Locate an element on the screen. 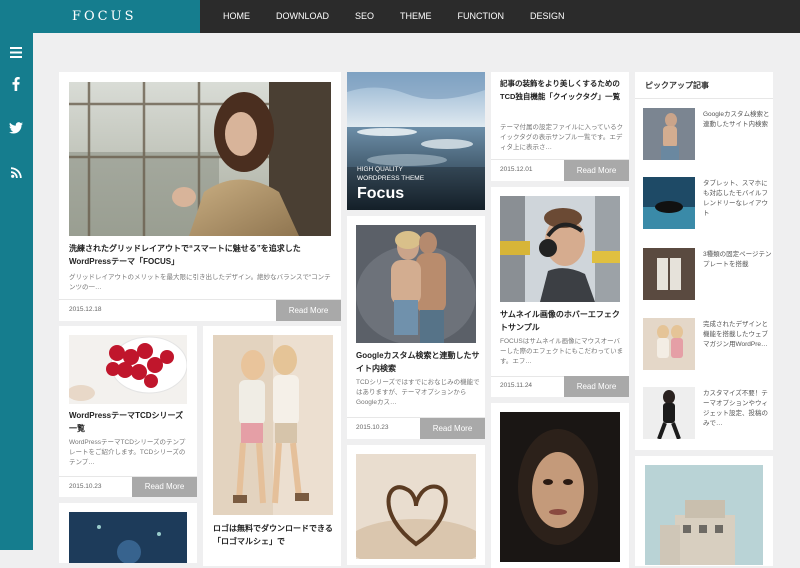  post-date: 2015.12.18 is located at coordinates (85, 309).